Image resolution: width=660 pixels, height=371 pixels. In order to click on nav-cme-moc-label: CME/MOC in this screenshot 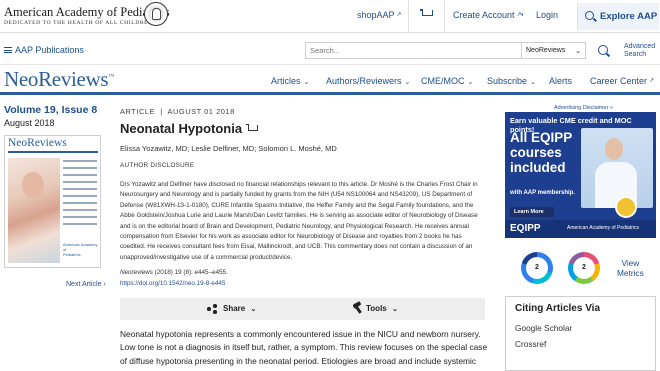, I will do `click(443, 81)`.